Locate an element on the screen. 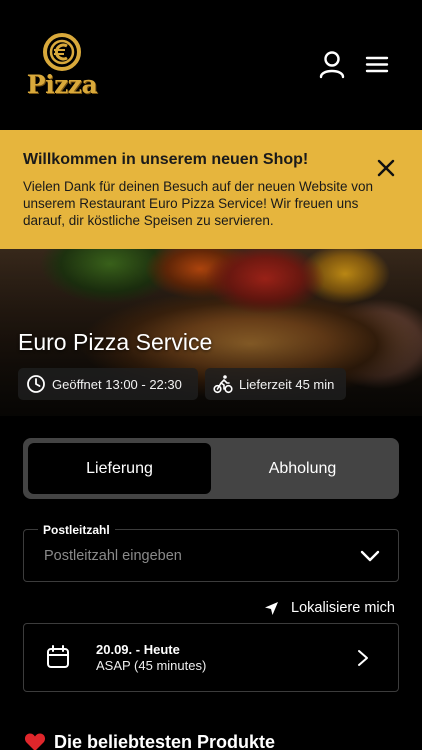  popular-products-heading: Die beliebtesten Produkte is located at coordinates (149, 740).